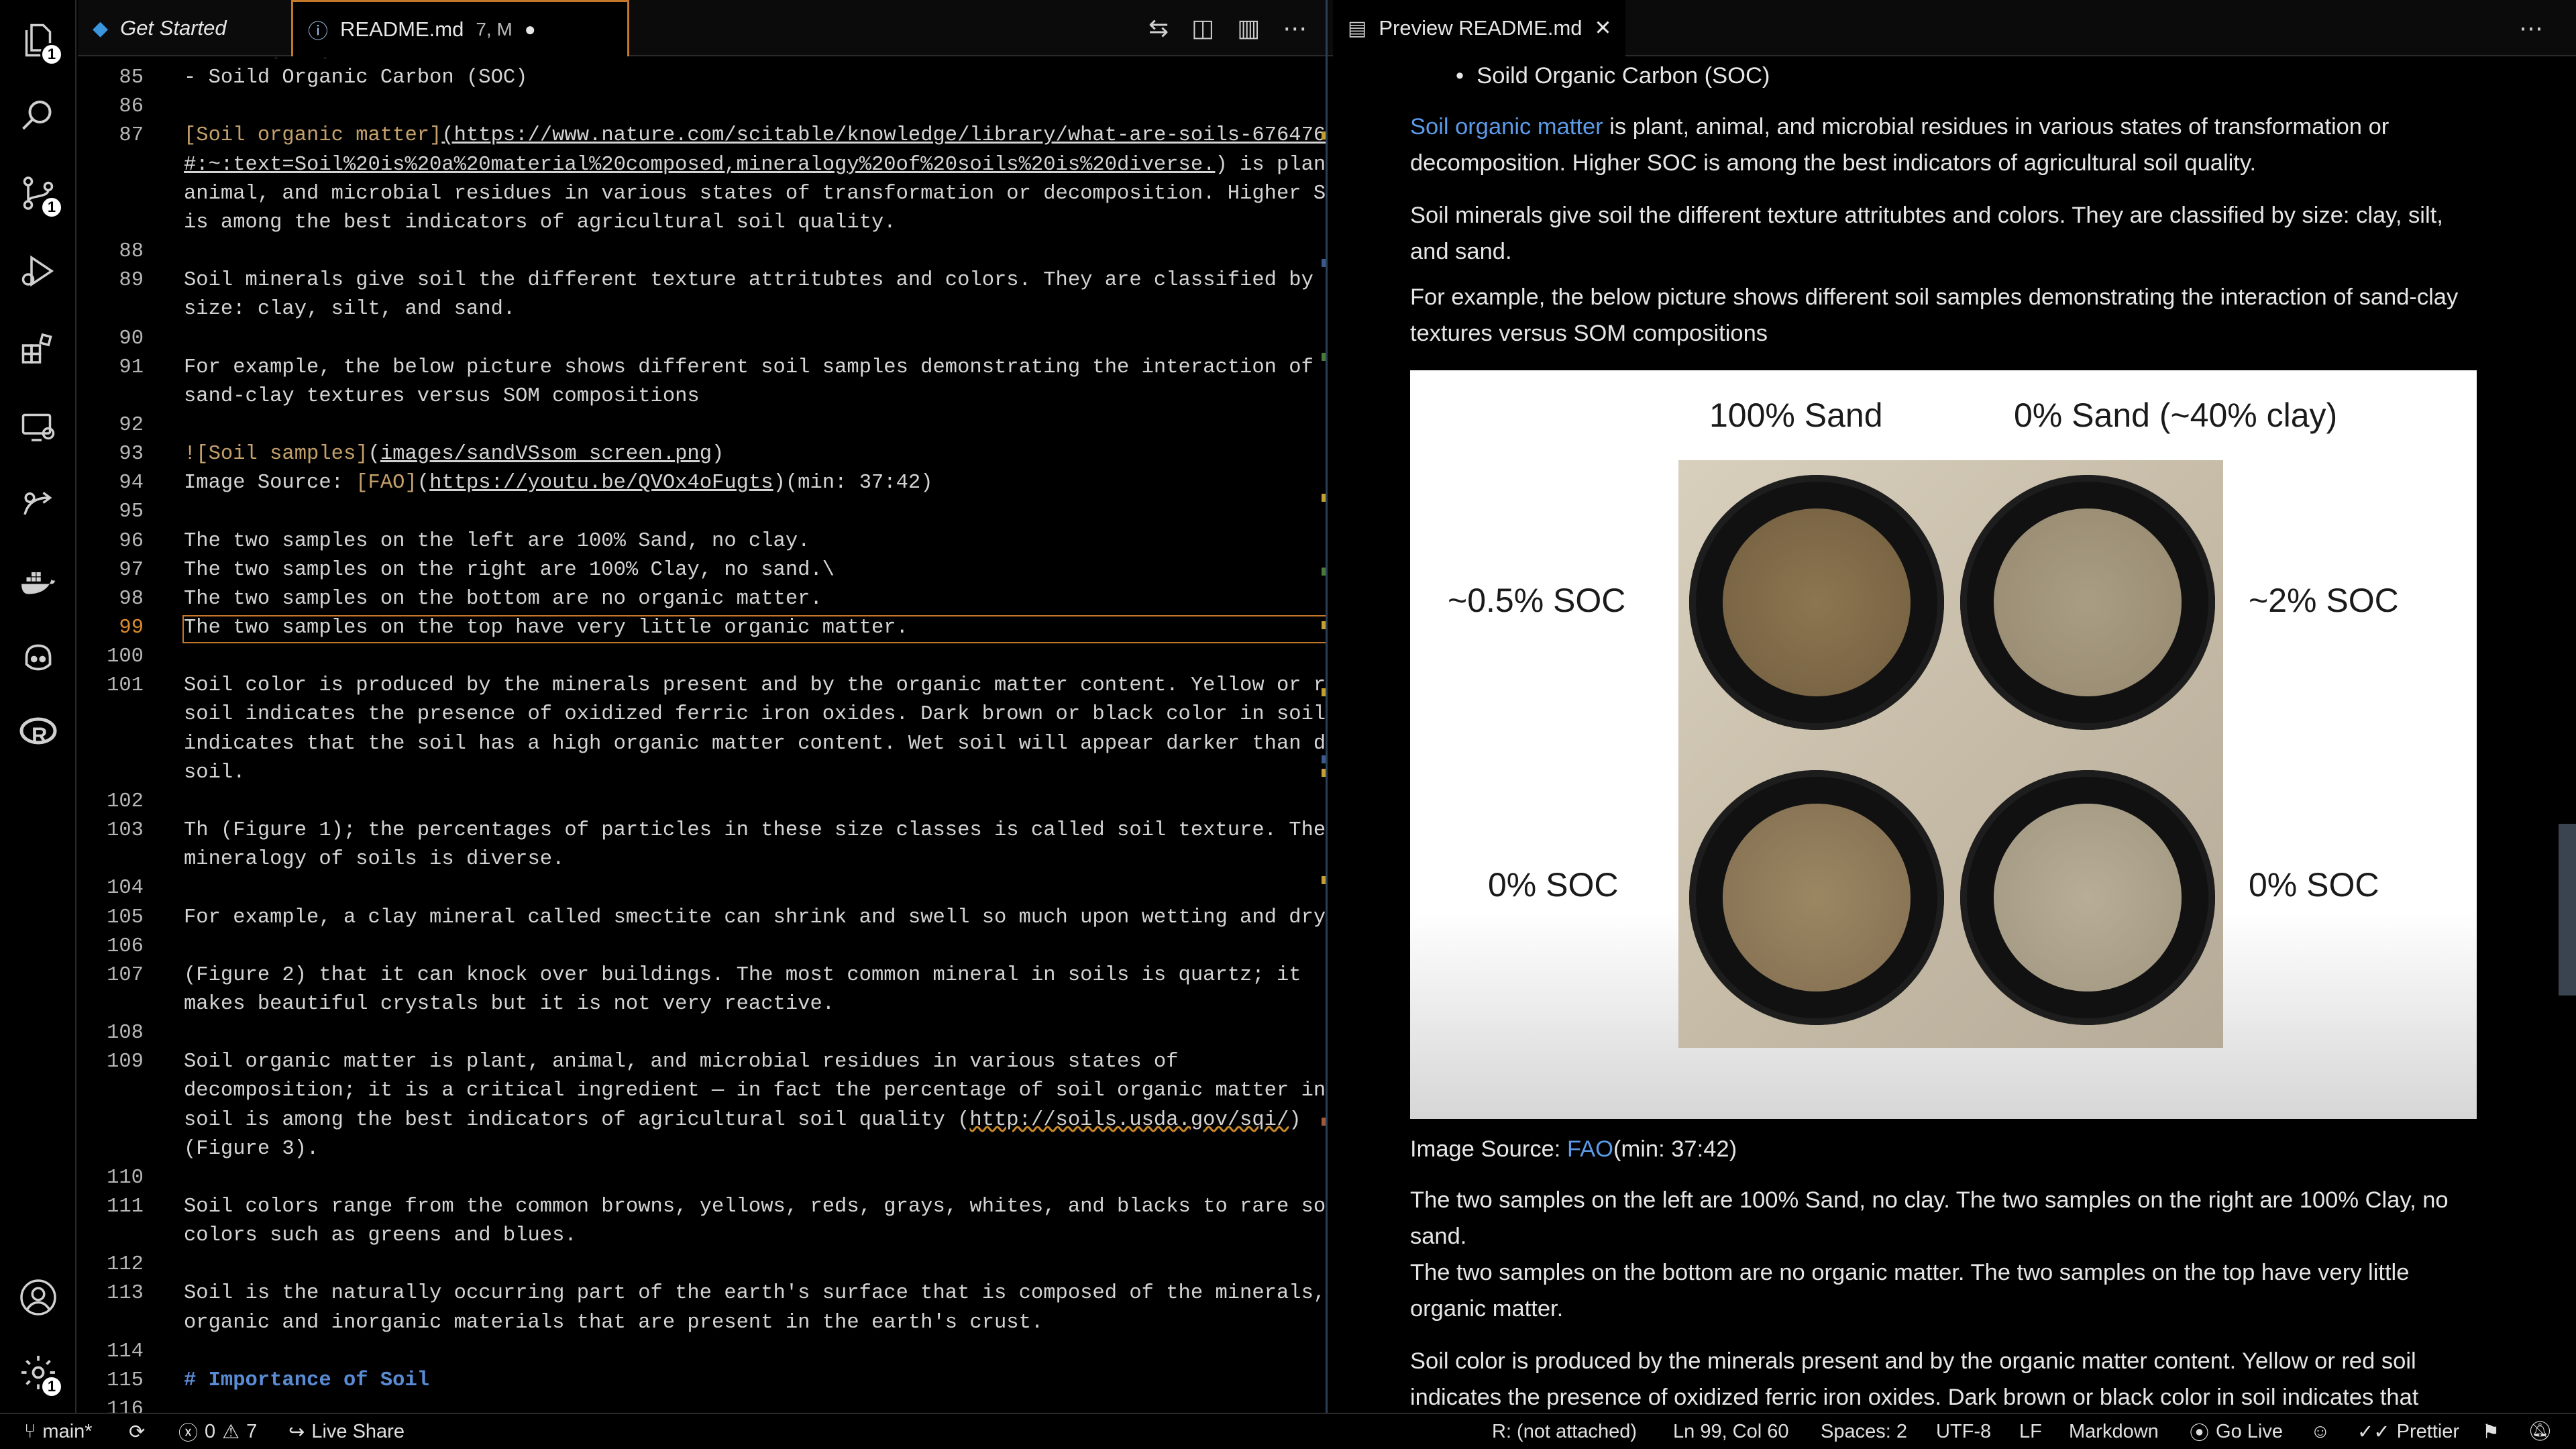 This screenshot has height=1449, width=2576. Describe the element at coordinates (494, 29) in the screenshot. I see `tab-readme-status: 7, M` at that location.